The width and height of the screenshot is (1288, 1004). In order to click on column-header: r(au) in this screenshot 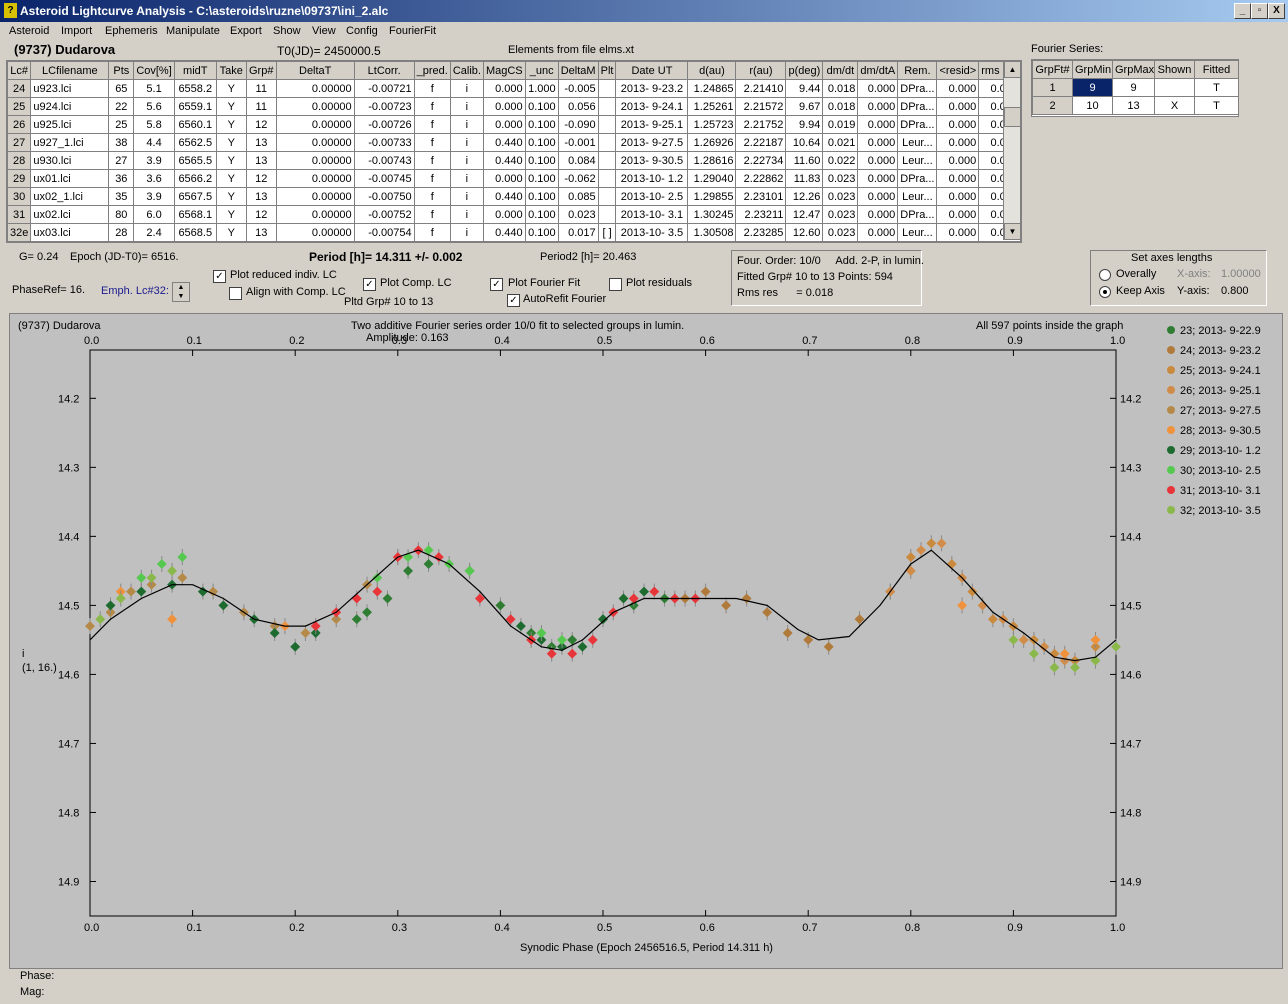, I will do `click(761, 70)`.